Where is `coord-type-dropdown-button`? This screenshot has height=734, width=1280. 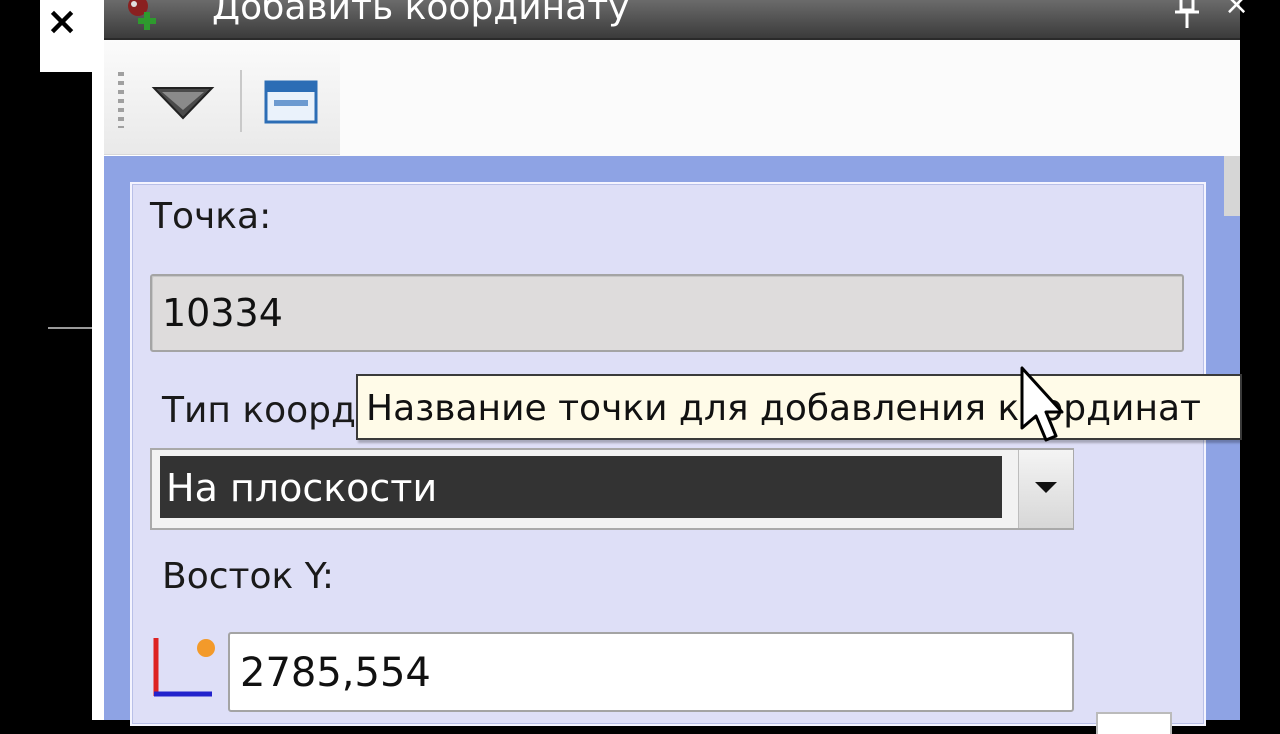 coord-type-dropdown-button is located at coordinates (1045, 489).